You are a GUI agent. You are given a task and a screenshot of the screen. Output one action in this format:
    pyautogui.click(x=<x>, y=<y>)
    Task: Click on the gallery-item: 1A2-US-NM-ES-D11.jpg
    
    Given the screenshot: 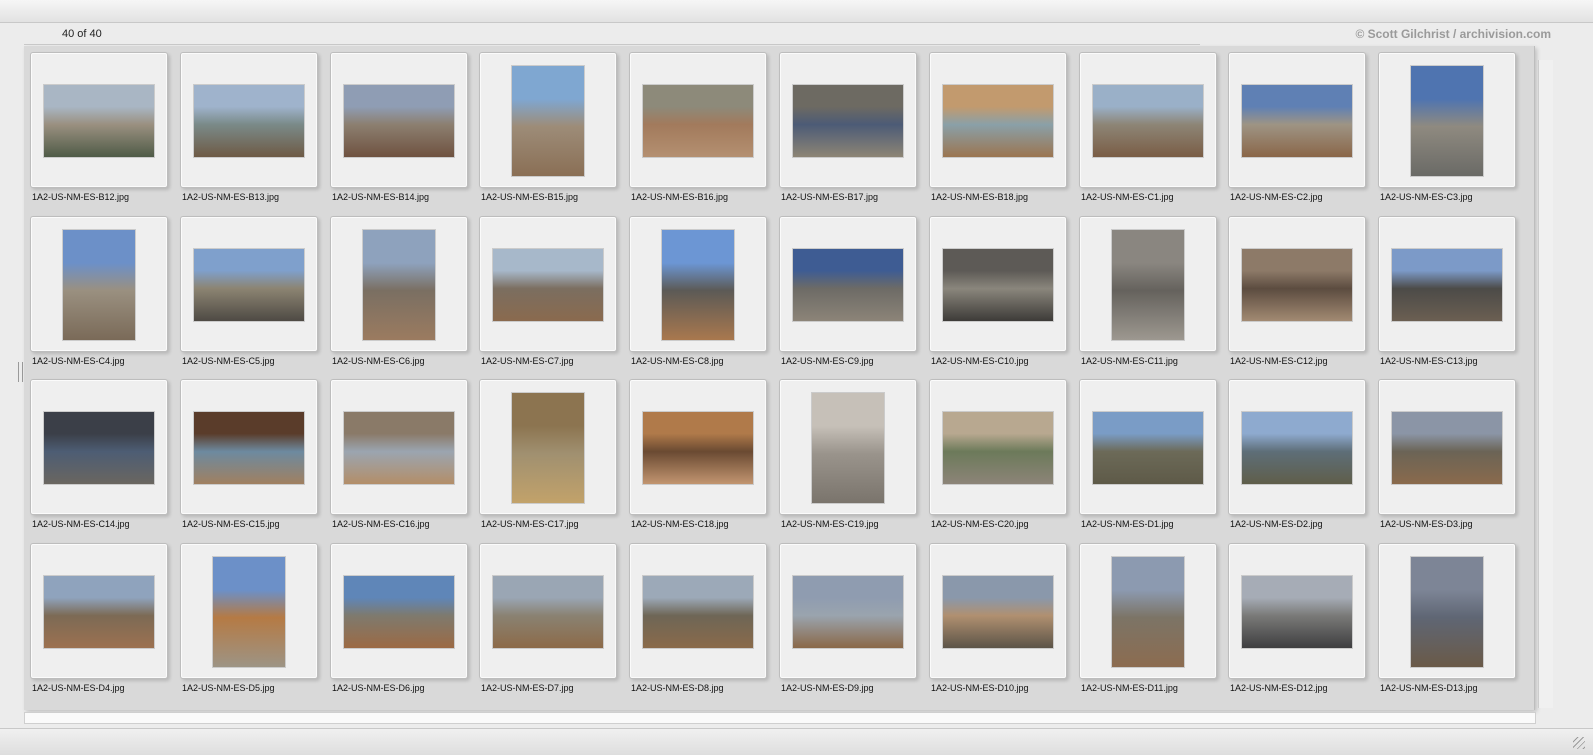 What is the action you would take?
    pyautogui.click(x=1145, y=617)
    